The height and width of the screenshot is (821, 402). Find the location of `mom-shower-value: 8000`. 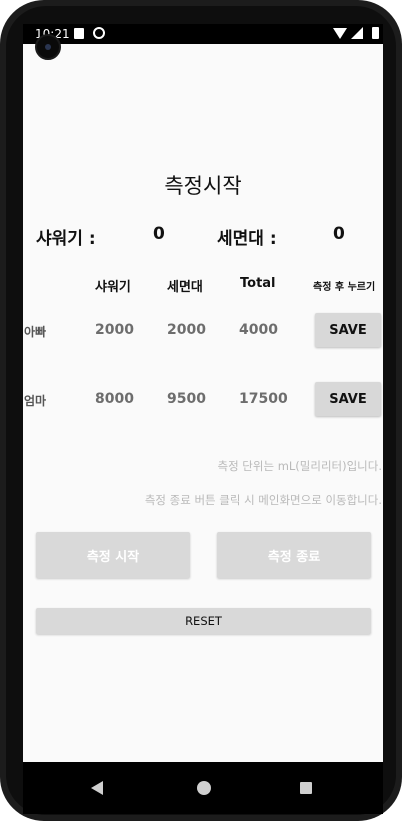

mom-shower-value: 8000 is located at coordinates (114, 399).